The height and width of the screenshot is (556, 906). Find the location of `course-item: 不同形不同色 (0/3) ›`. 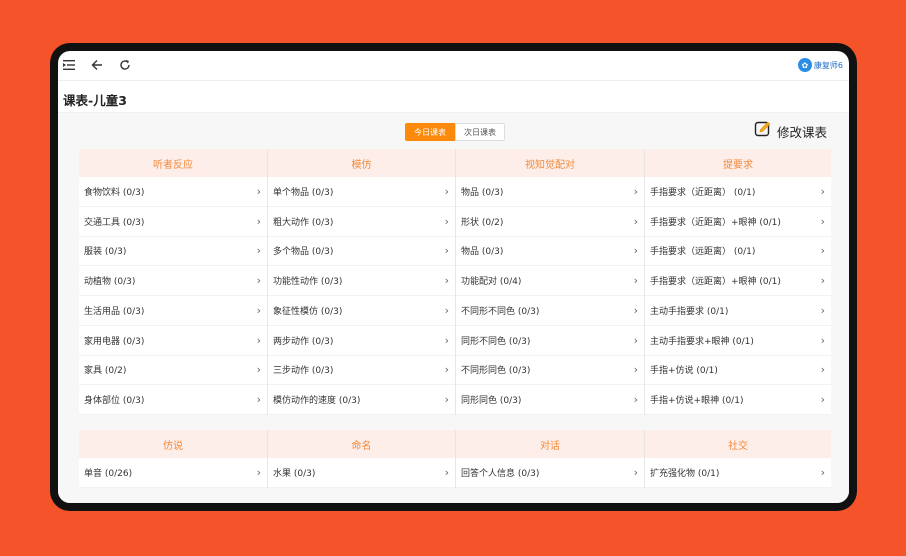

course-item: 不同形不同色 (0/3) › is located at coordinates (550, 311).